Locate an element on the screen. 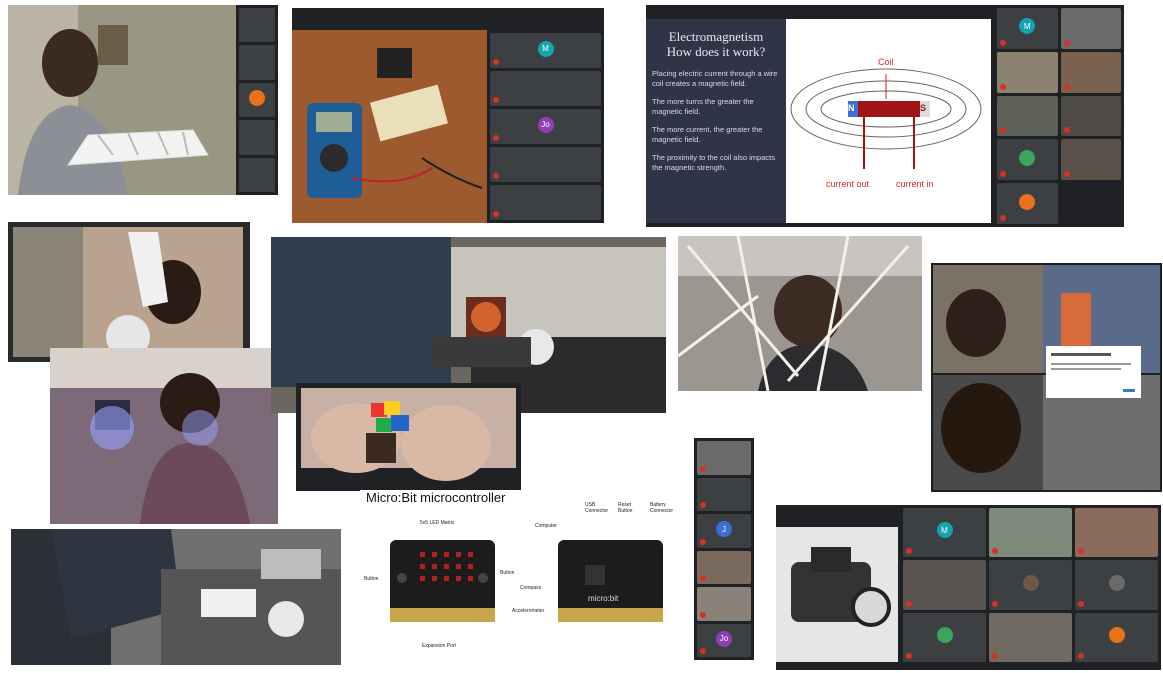 This screenshot has height=673, width=1163. kid-bottle-image is located at coordinates (129, 292).